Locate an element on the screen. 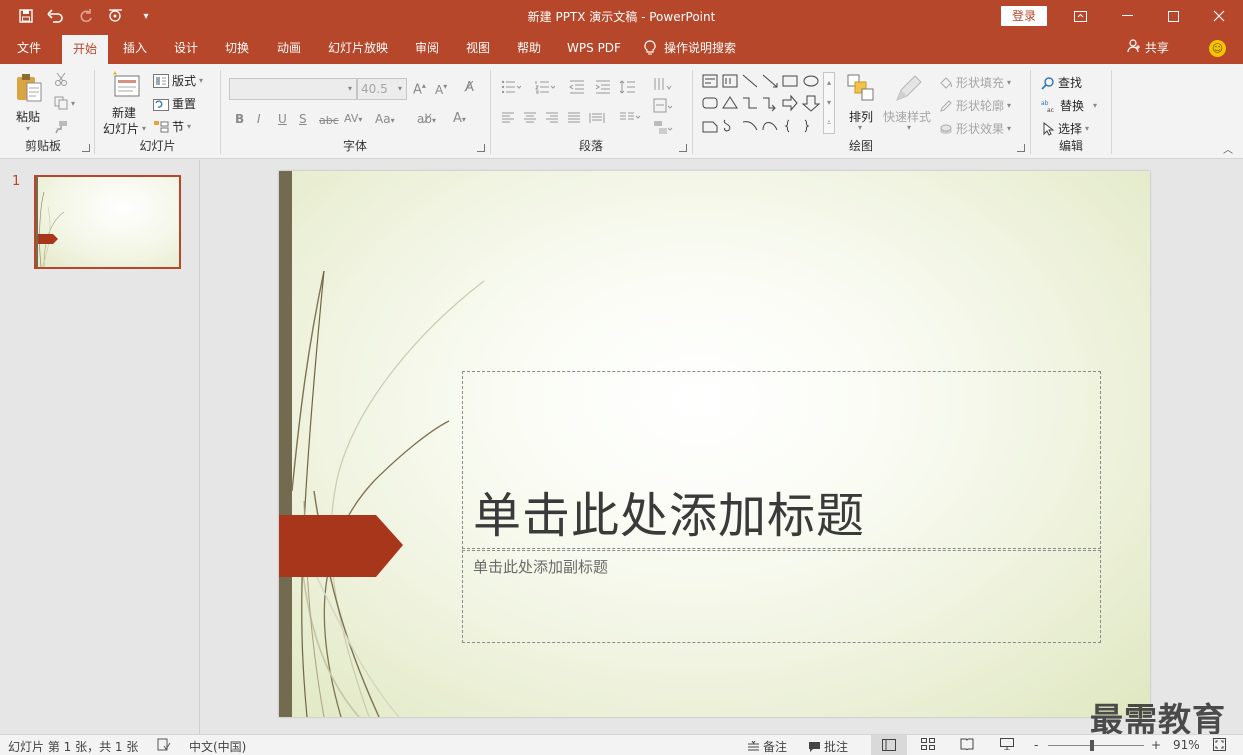 The height and width of the screenshot is (755, 1243). comments-button: 批注 is located at coordinates (828, 746).